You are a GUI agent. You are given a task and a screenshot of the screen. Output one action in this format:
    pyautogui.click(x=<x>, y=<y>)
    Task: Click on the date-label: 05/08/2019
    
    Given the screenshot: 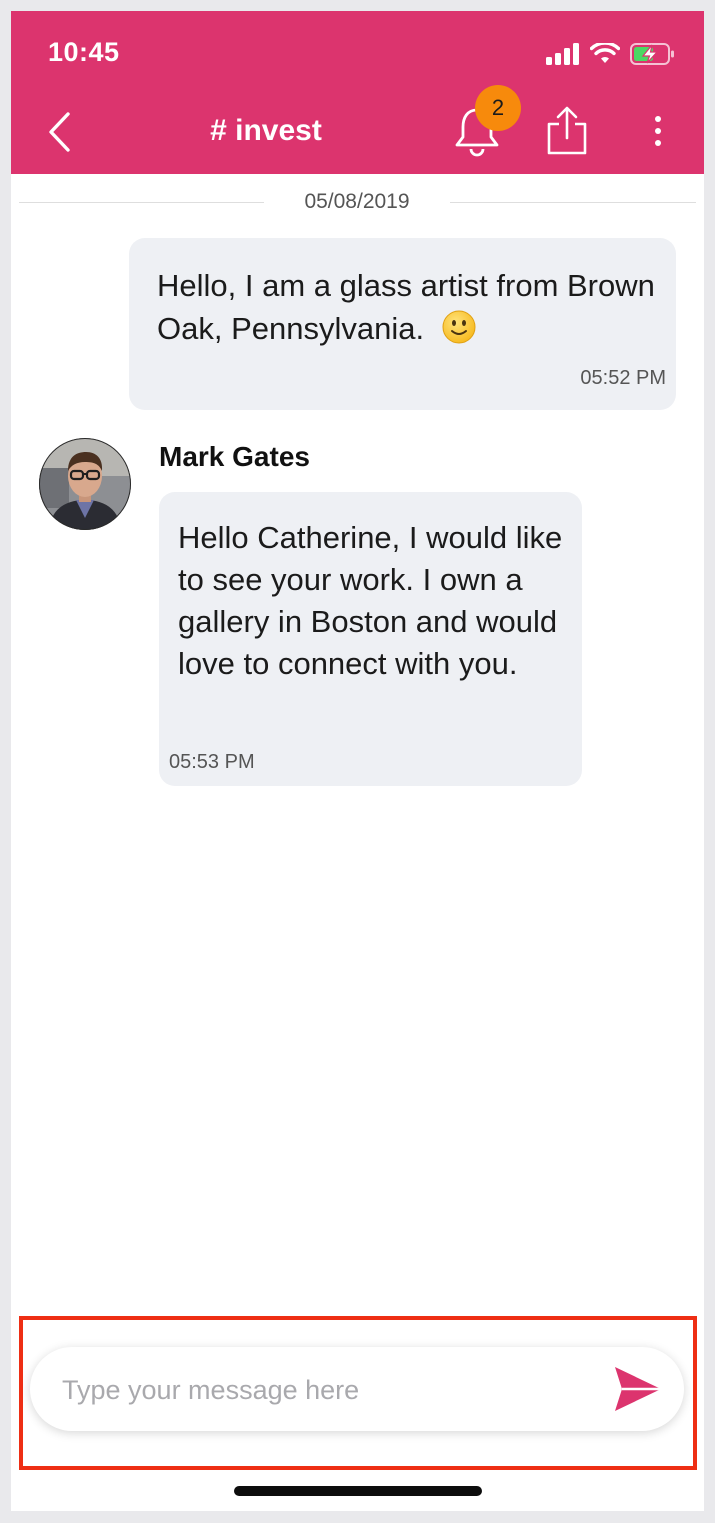 What is the action you would take?
    pyautogui.click(x=357, y=201)
    